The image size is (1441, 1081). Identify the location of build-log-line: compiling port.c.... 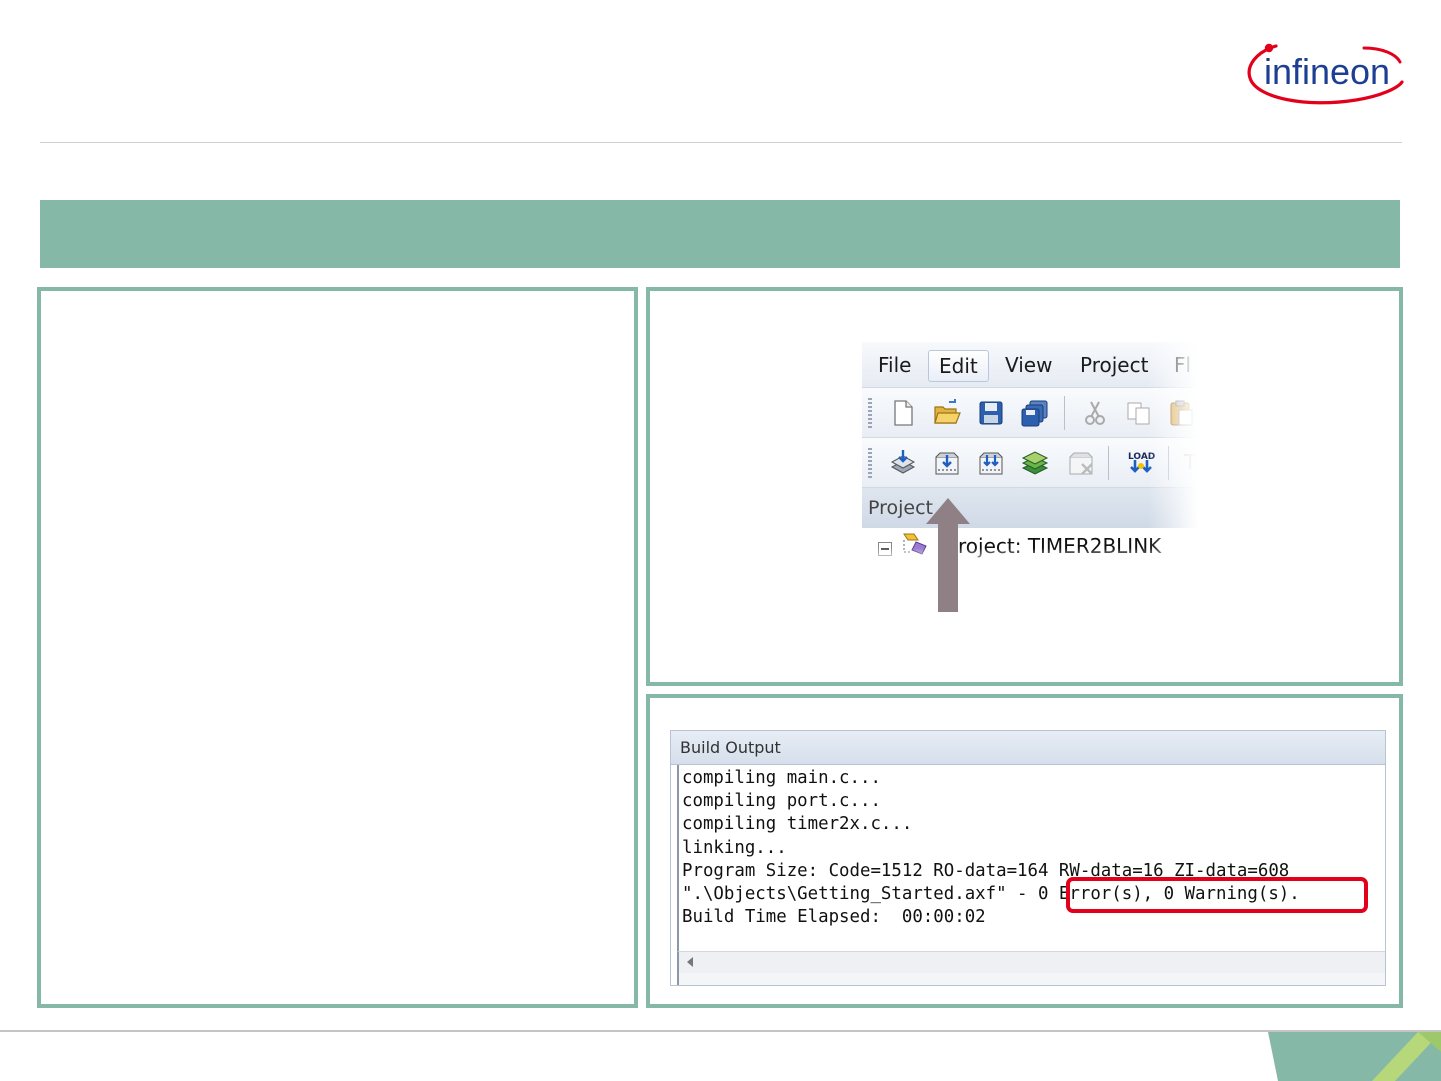
(781, 801).